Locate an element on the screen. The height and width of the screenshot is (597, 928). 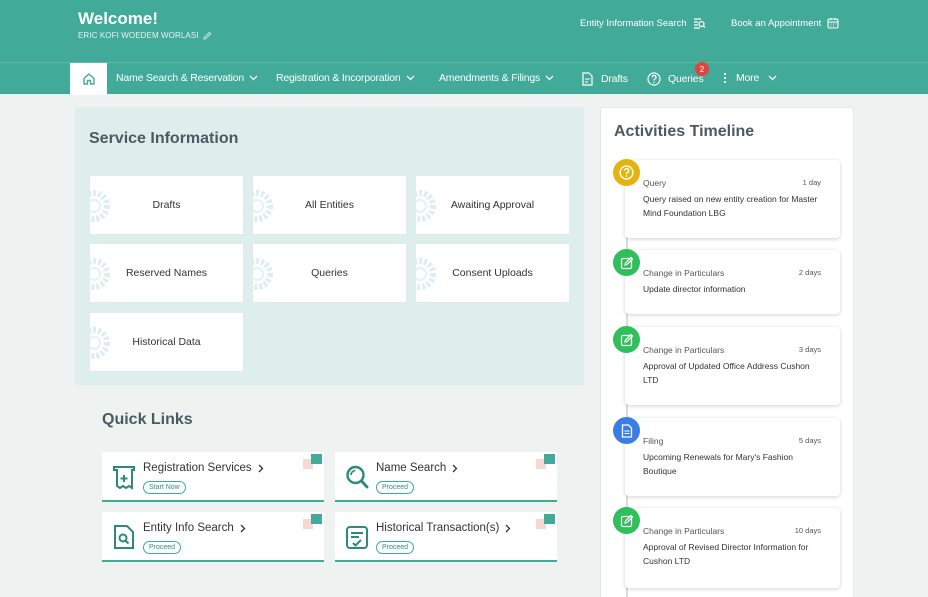
nav-drafts: Drafts is located at coordinates (604, 79).